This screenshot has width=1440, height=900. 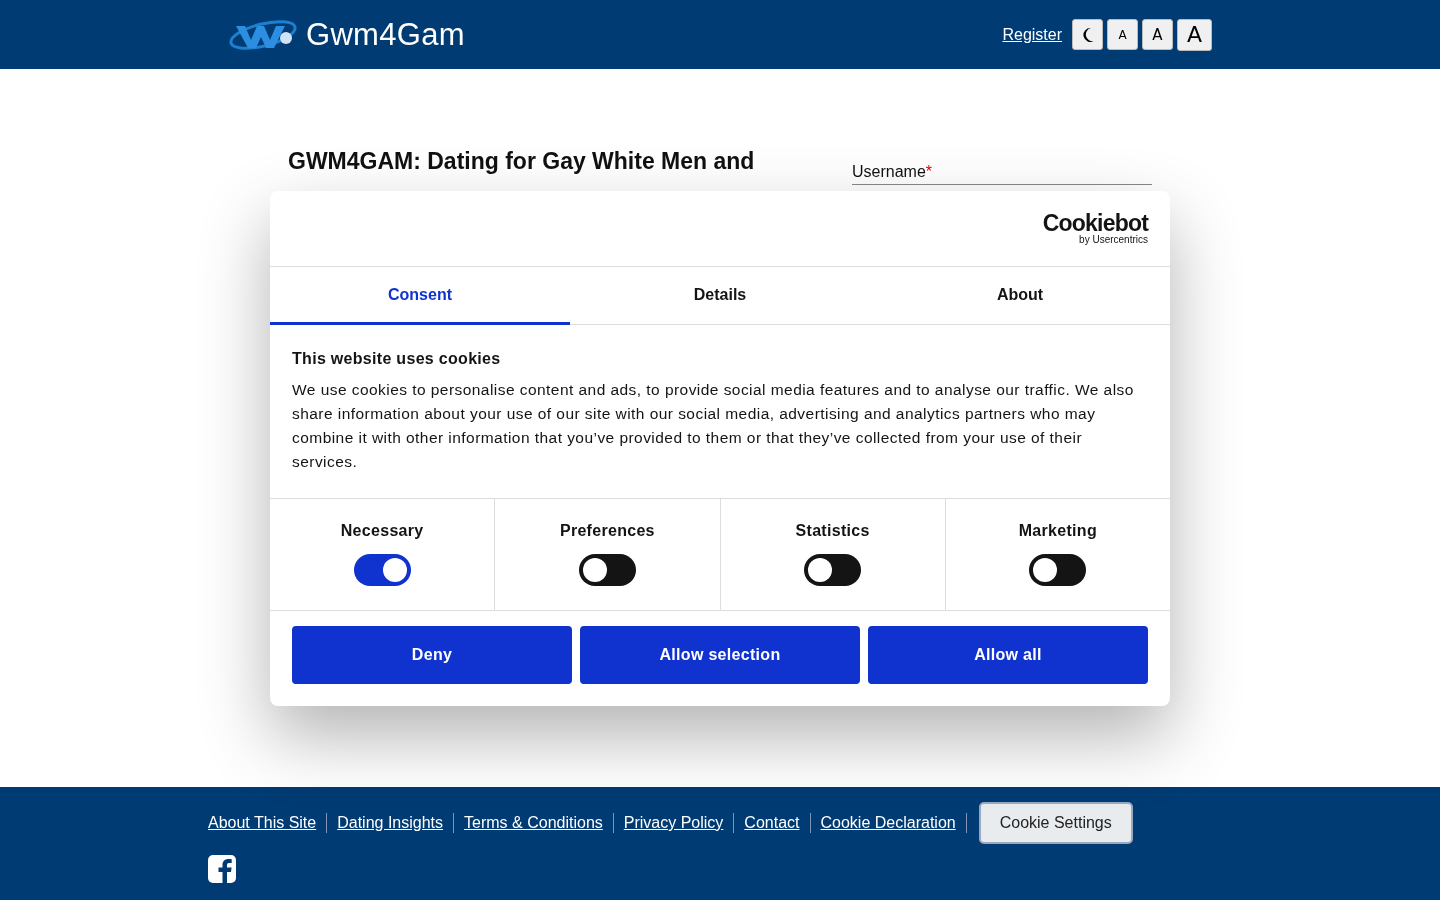 What do you see at coordinates (382, 531) in the screenshot?
I see `category-label: Necessary` at bounding box center [382, 531].